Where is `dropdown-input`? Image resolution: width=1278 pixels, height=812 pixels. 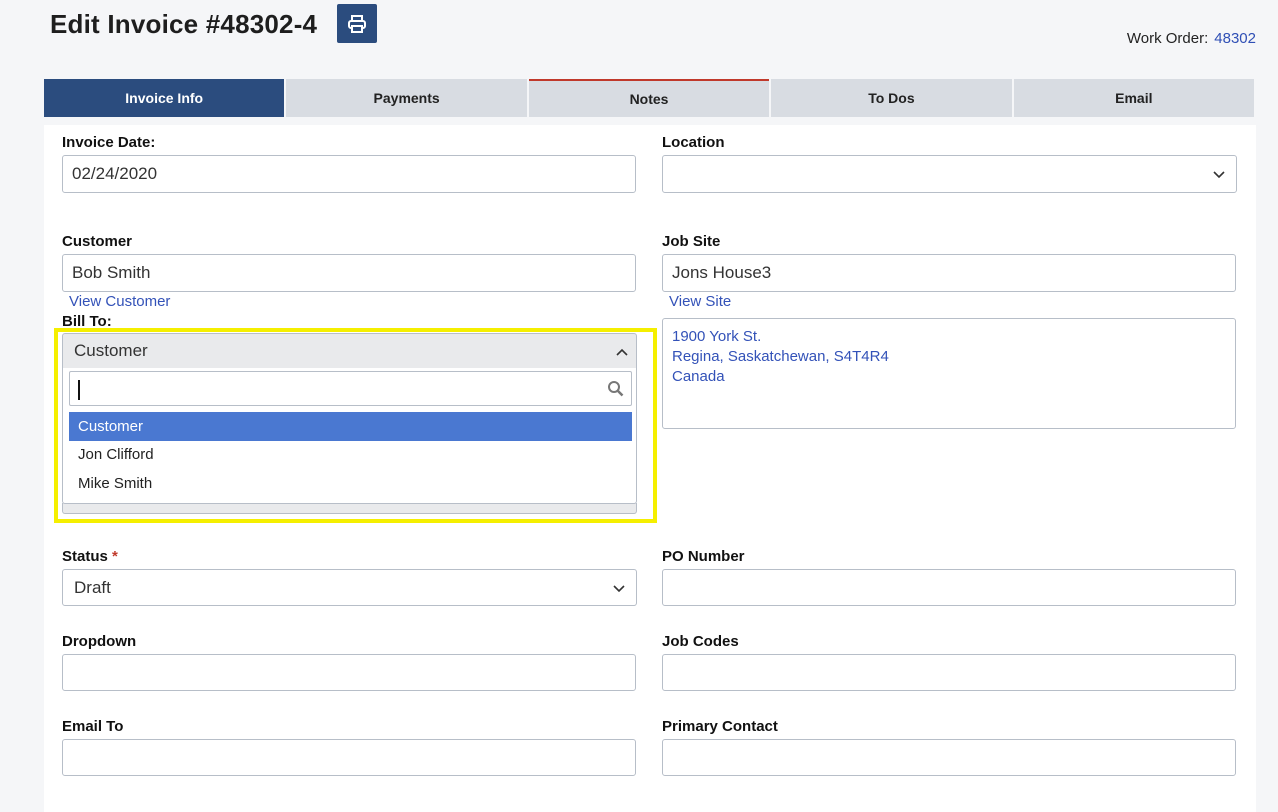 dropdown-input is located at coordinates (349, 672).